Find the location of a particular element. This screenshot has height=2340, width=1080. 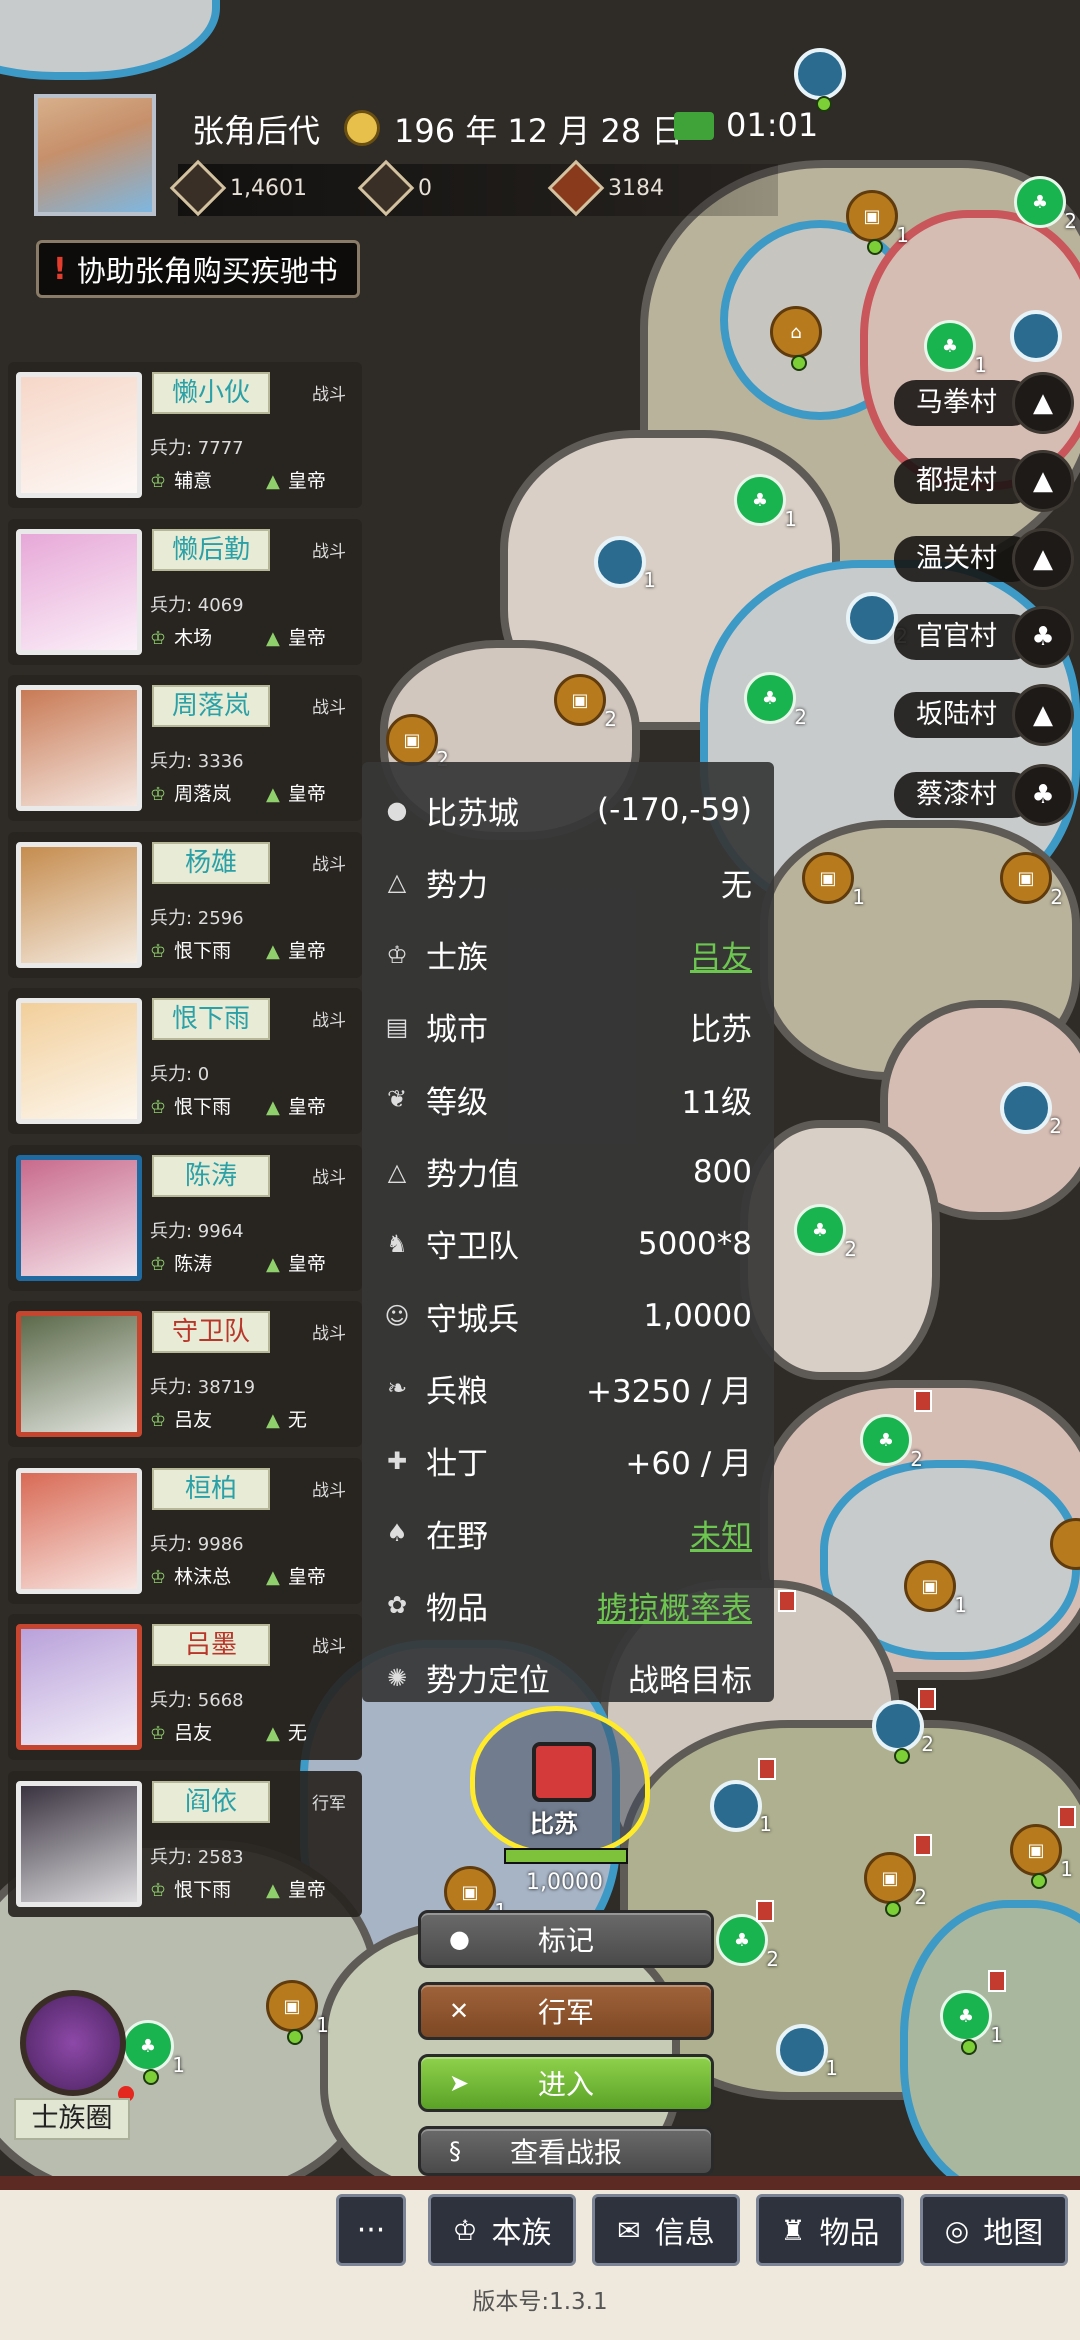

selected-city-marker: 比苏 1,0000 is located at coordinates (560, 1800).